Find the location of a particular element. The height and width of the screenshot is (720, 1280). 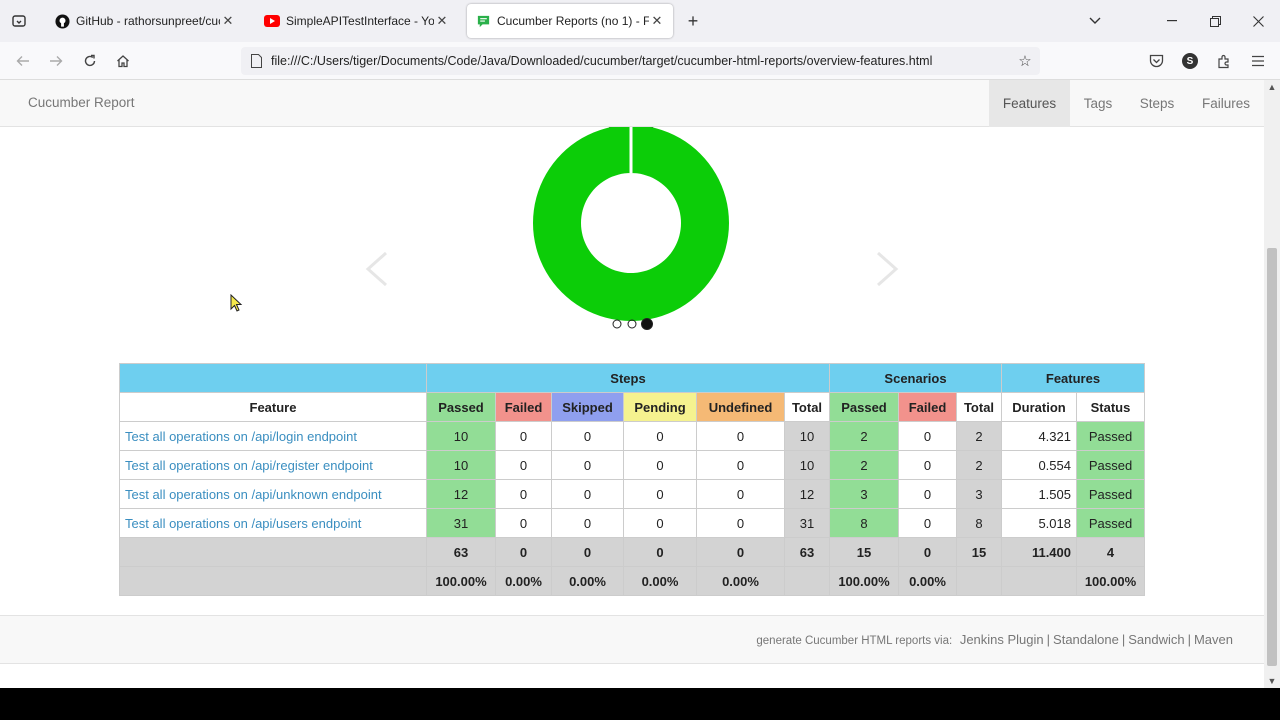

scenarios-failed-cell: 0 is located at coordinates (927, 523).